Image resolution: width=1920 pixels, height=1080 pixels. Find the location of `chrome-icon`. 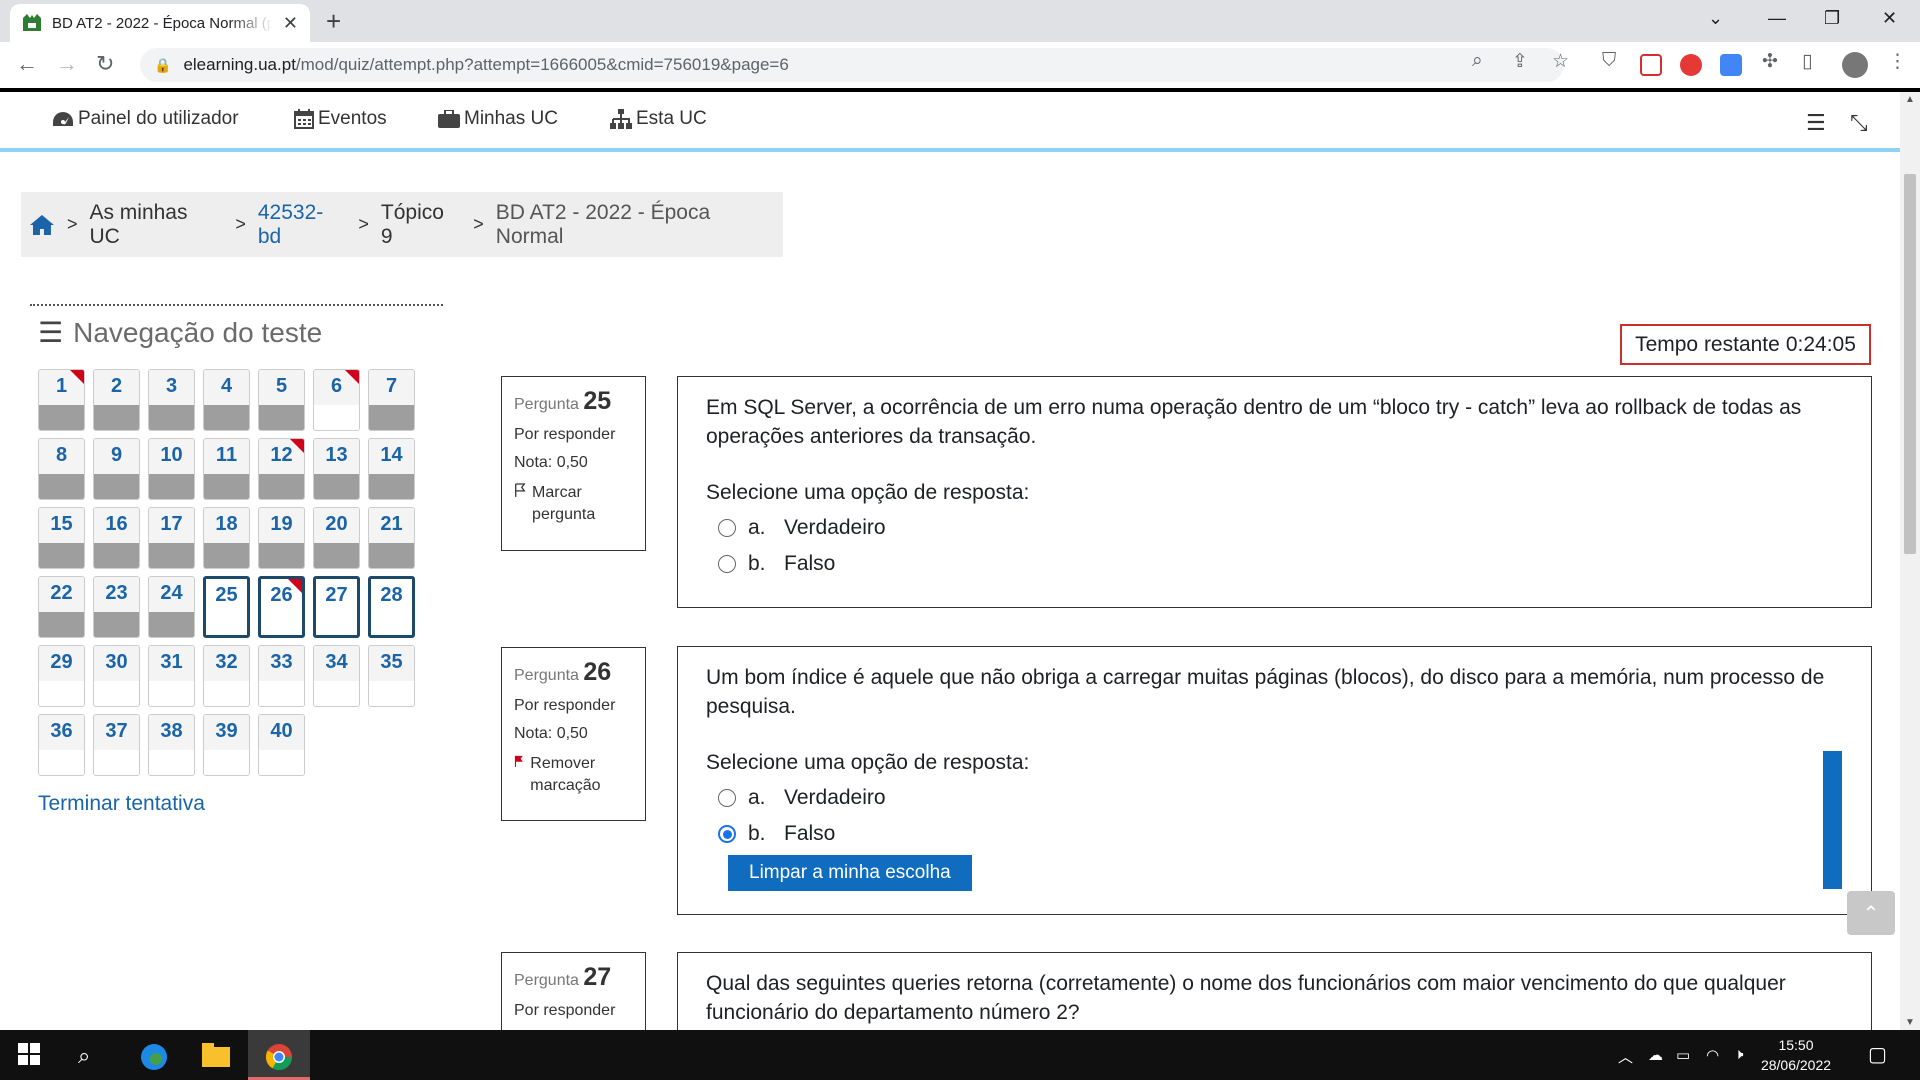

chrome-icon is located at coordinates (279, 1060).